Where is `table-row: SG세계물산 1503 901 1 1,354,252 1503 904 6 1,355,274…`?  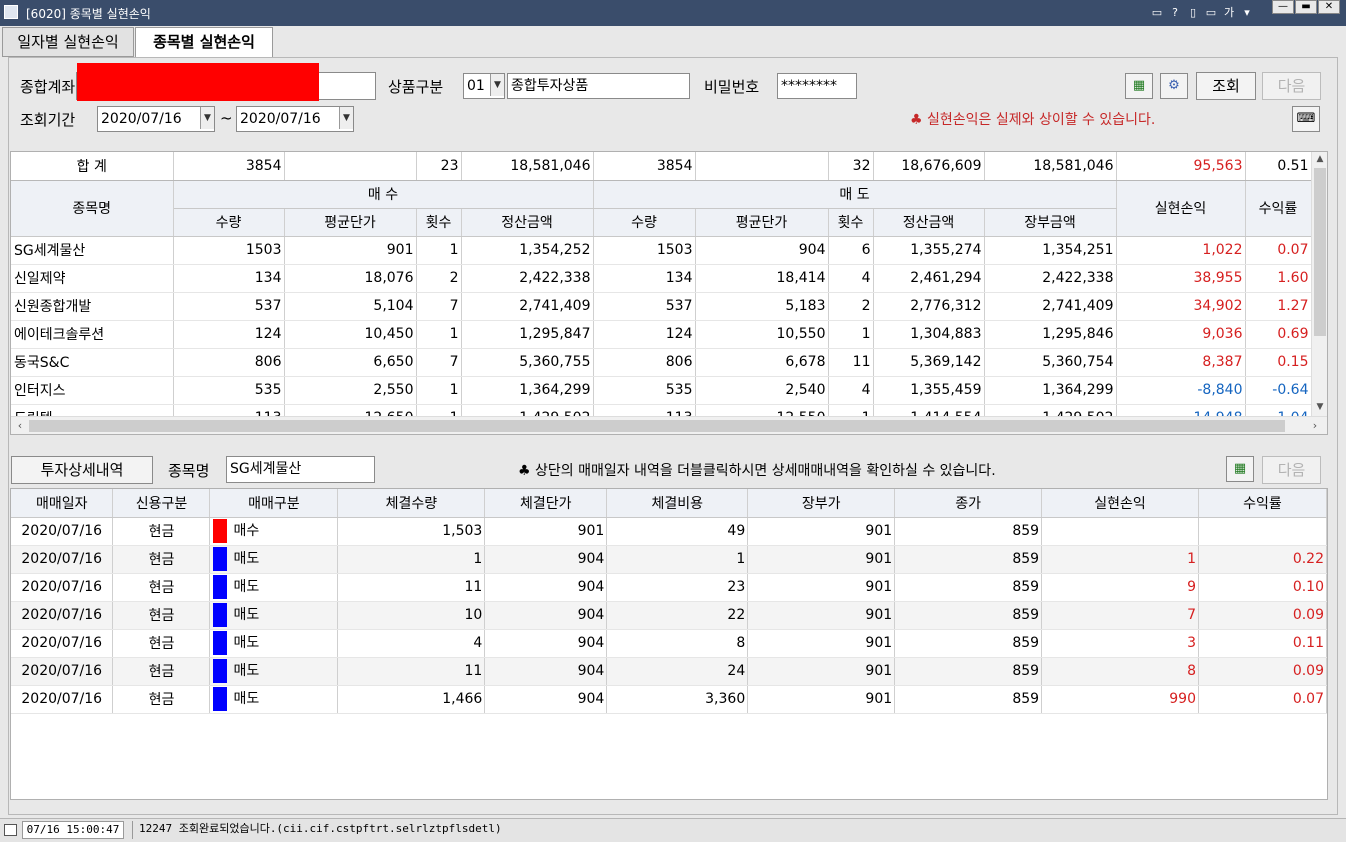 table-row: SG세계물산 1503 901 1 1,354,252 1503 904 6 1,355,274… is located at coordinates (661, 250).